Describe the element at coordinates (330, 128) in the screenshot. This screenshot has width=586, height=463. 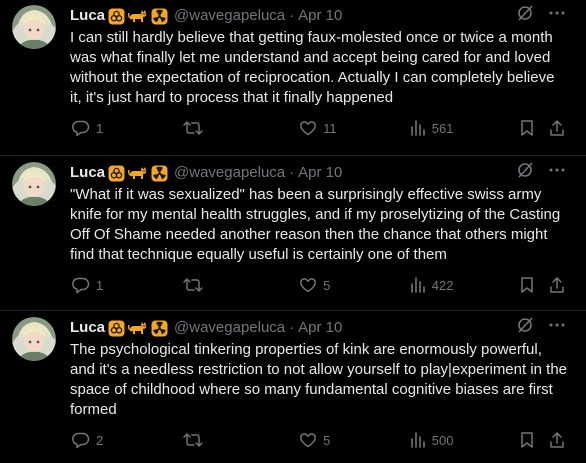
I see `like-count: 11` at that location.